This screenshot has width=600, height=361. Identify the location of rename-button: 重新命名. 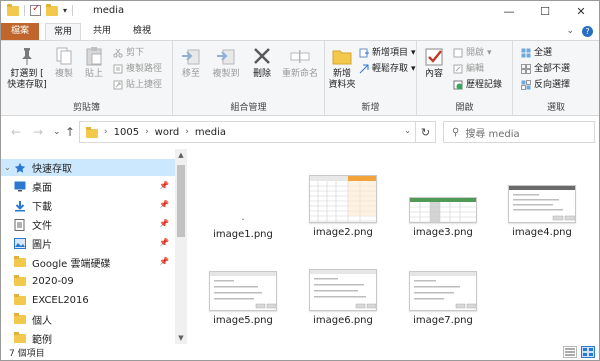
(300, 62).